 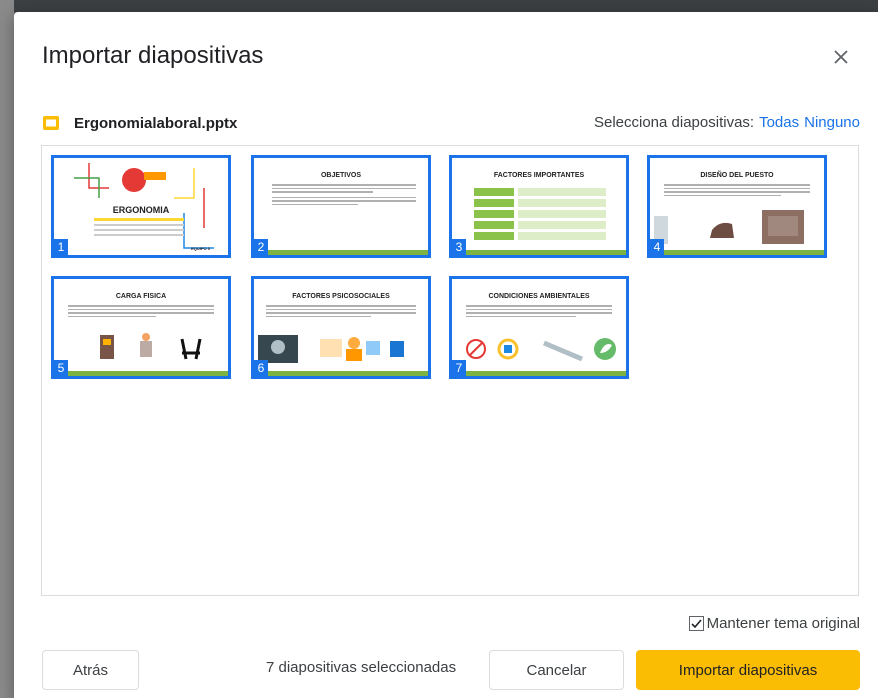 I want to click on cancel-button: Cancelar, so click(x=556, y=670).